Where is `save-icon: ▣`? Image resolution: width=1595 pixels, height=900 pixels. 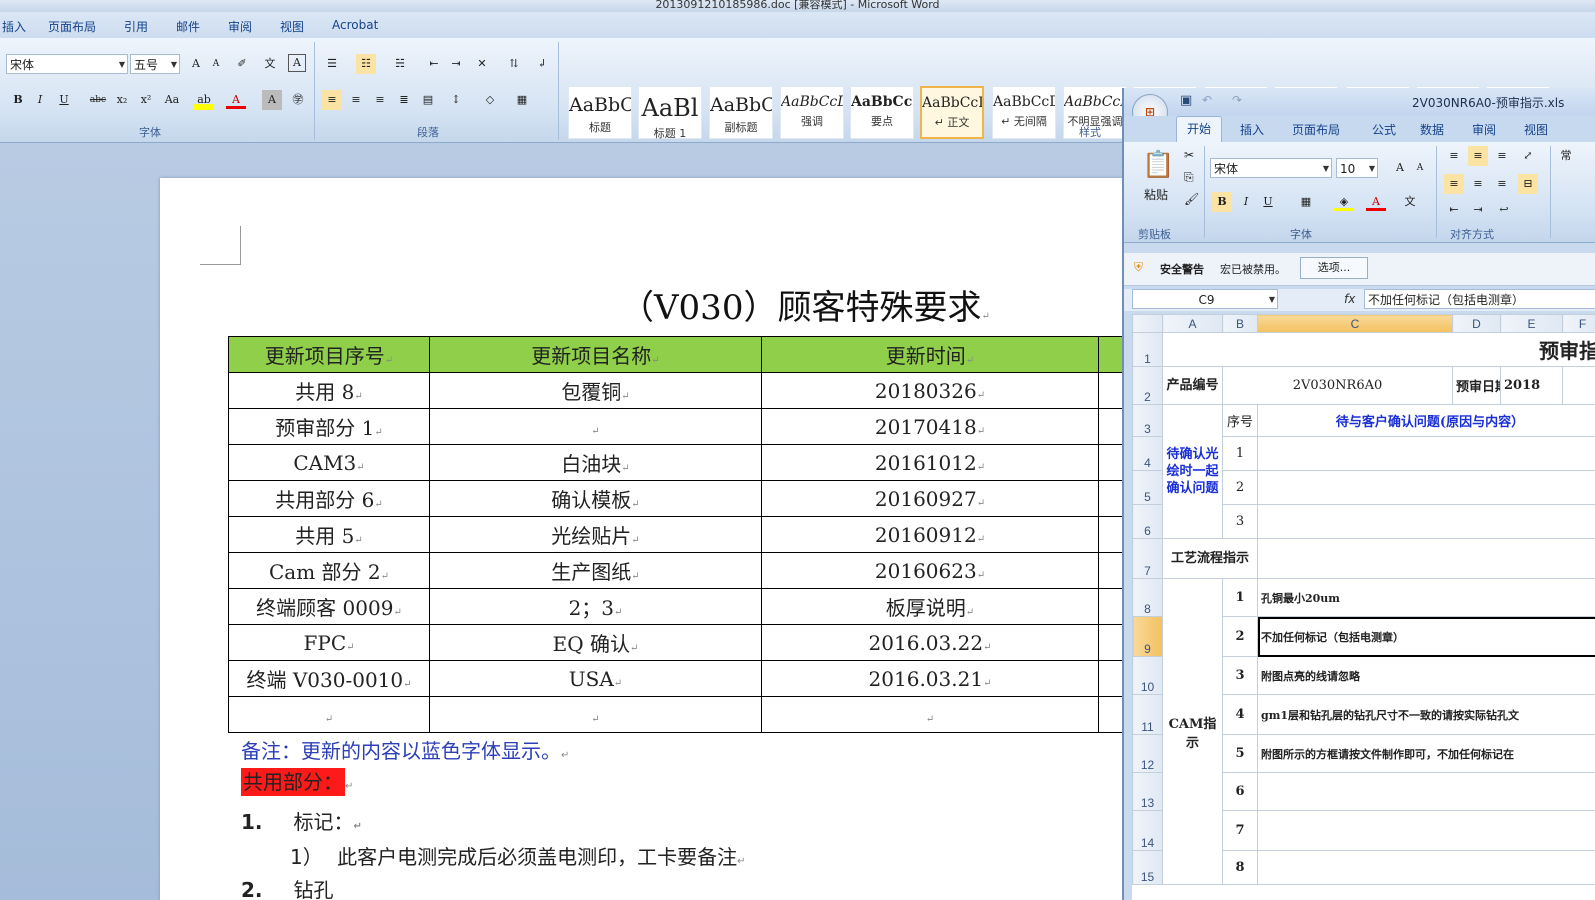 save-icon: ▣ is located at coordinates (1186, 100).